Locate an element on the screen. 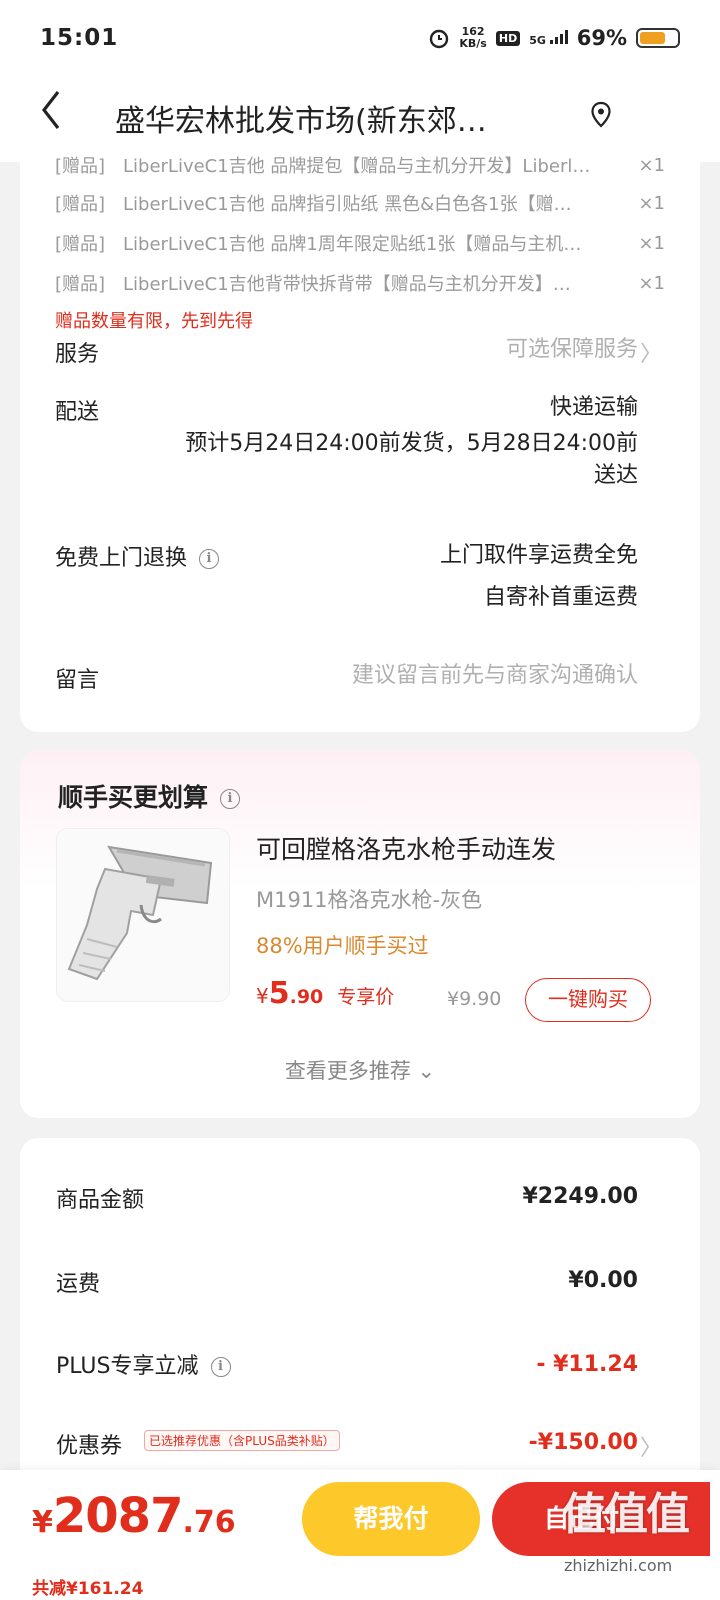 Image resolution: width=720 pixels, height=1600 pixels. message-label: 留言 is located at coordinates (77, 680).